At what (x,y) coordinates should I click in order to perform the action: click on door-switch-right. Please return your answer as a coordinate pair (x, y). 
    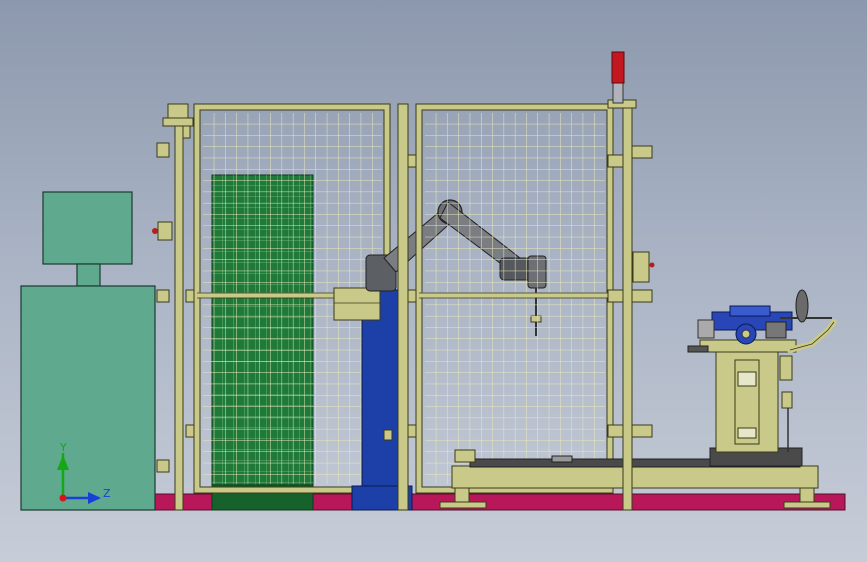
    Looking at the image, I should click on (641, 267).